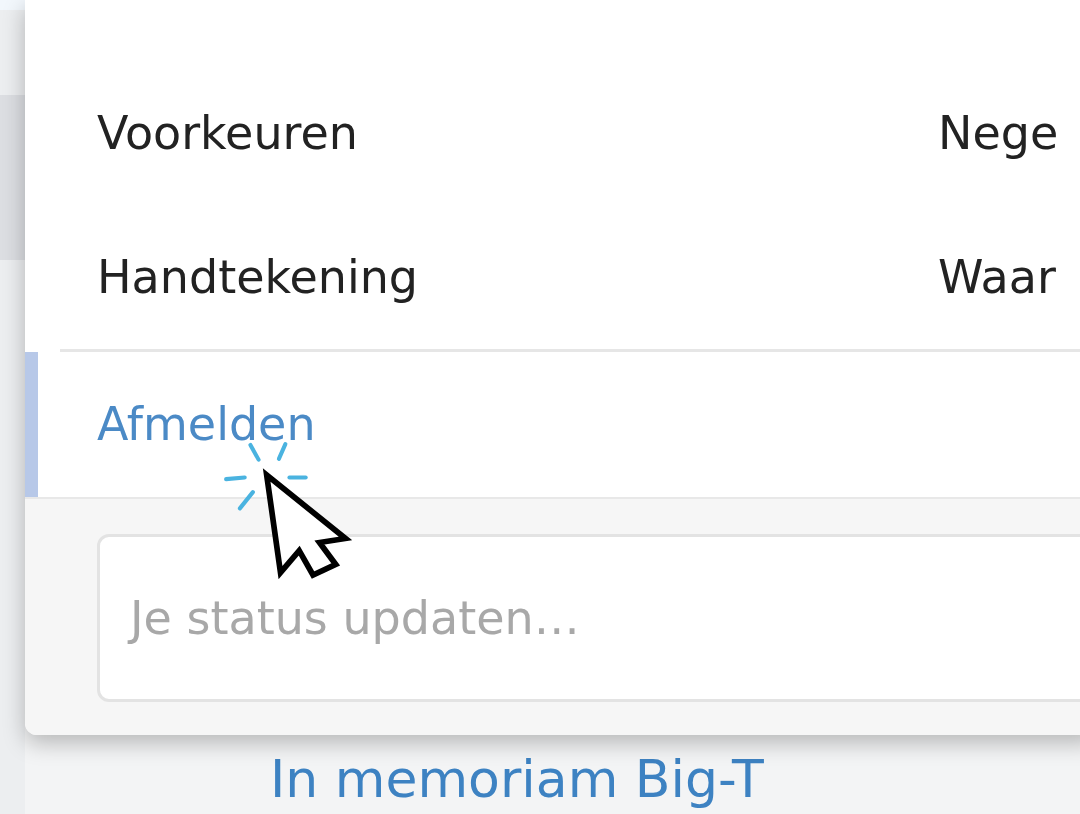 This screenshot has width=1080, height=814. What do you see at coordinates (517, 133) in the screenshot?
I see `menu-item: Voorkeuren` at bounding box center [517, 133].